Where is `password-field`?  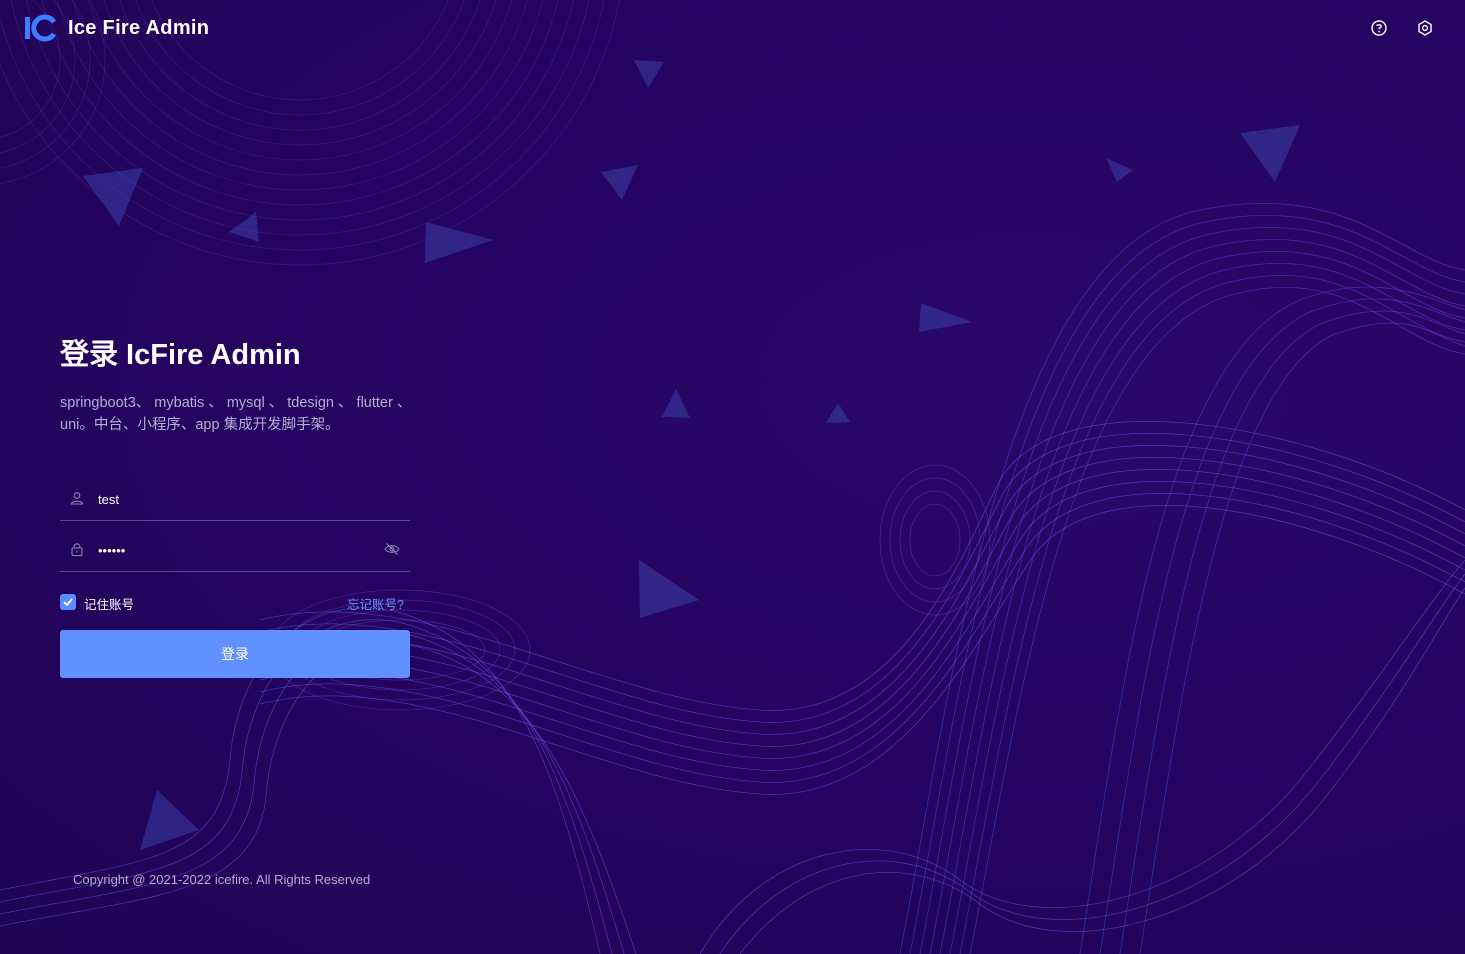 password-field is located at coordinates (235, 549).